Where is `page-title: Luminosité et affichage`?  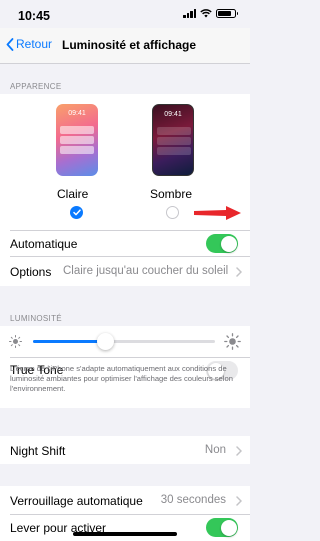
page-title: Luminosité et affichage is located at coordinates (129, 45).